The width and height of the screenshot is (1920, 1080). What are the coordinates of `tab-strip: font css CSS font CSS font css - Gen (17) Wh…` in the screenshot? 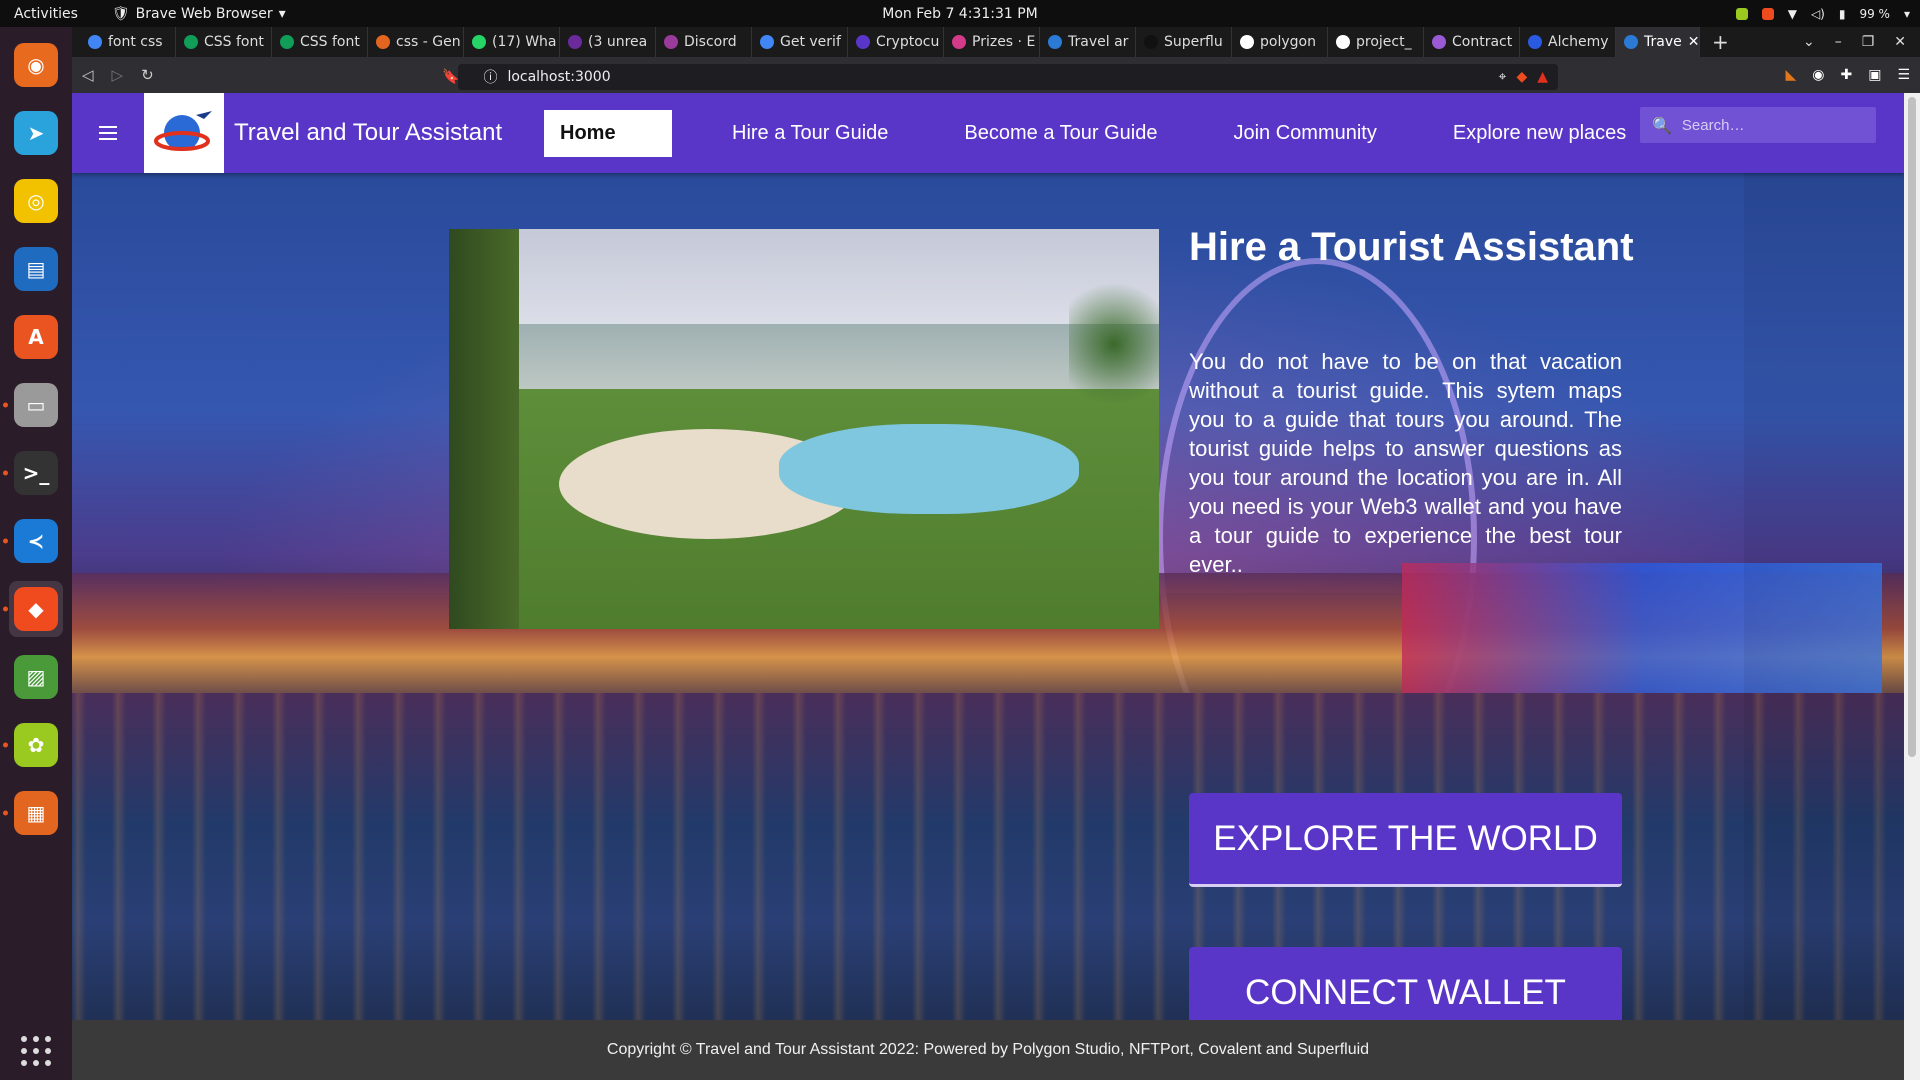 It's located at (996, 42).